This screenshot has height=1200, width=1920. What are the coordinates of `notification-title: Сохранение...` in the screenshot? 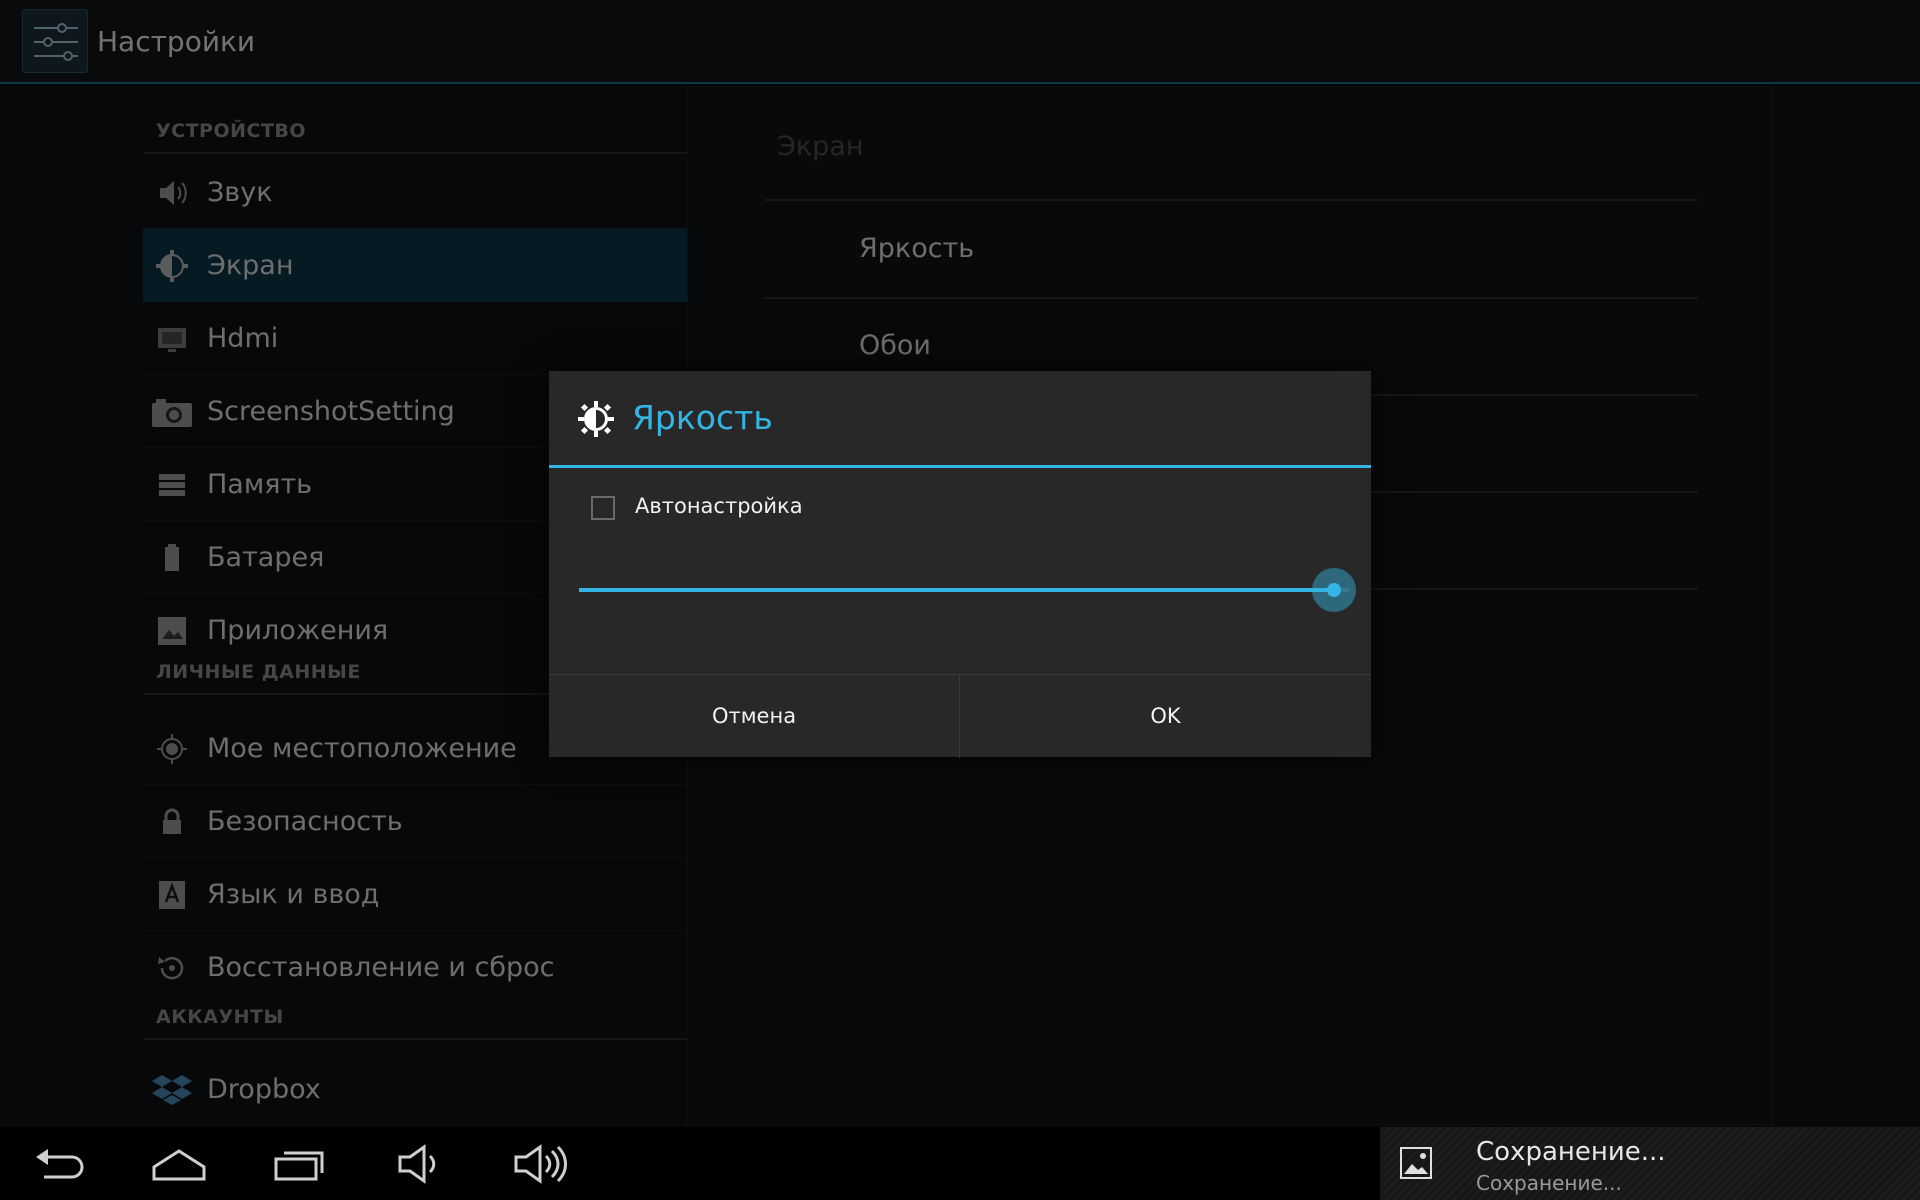 It's located at (1571, 1152).